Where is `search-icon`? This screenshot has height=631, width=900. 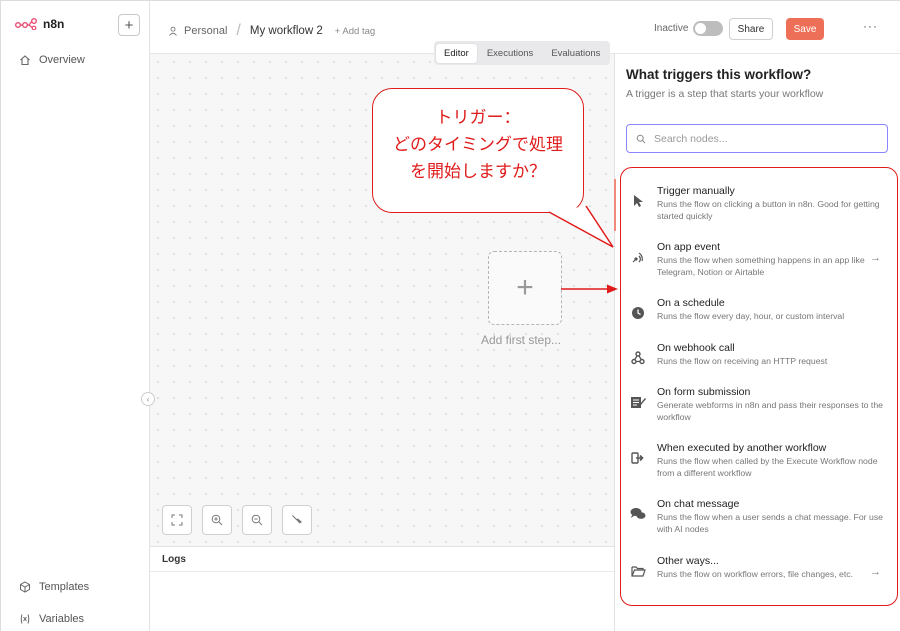 search-icon is located at coordinates (641, 138).